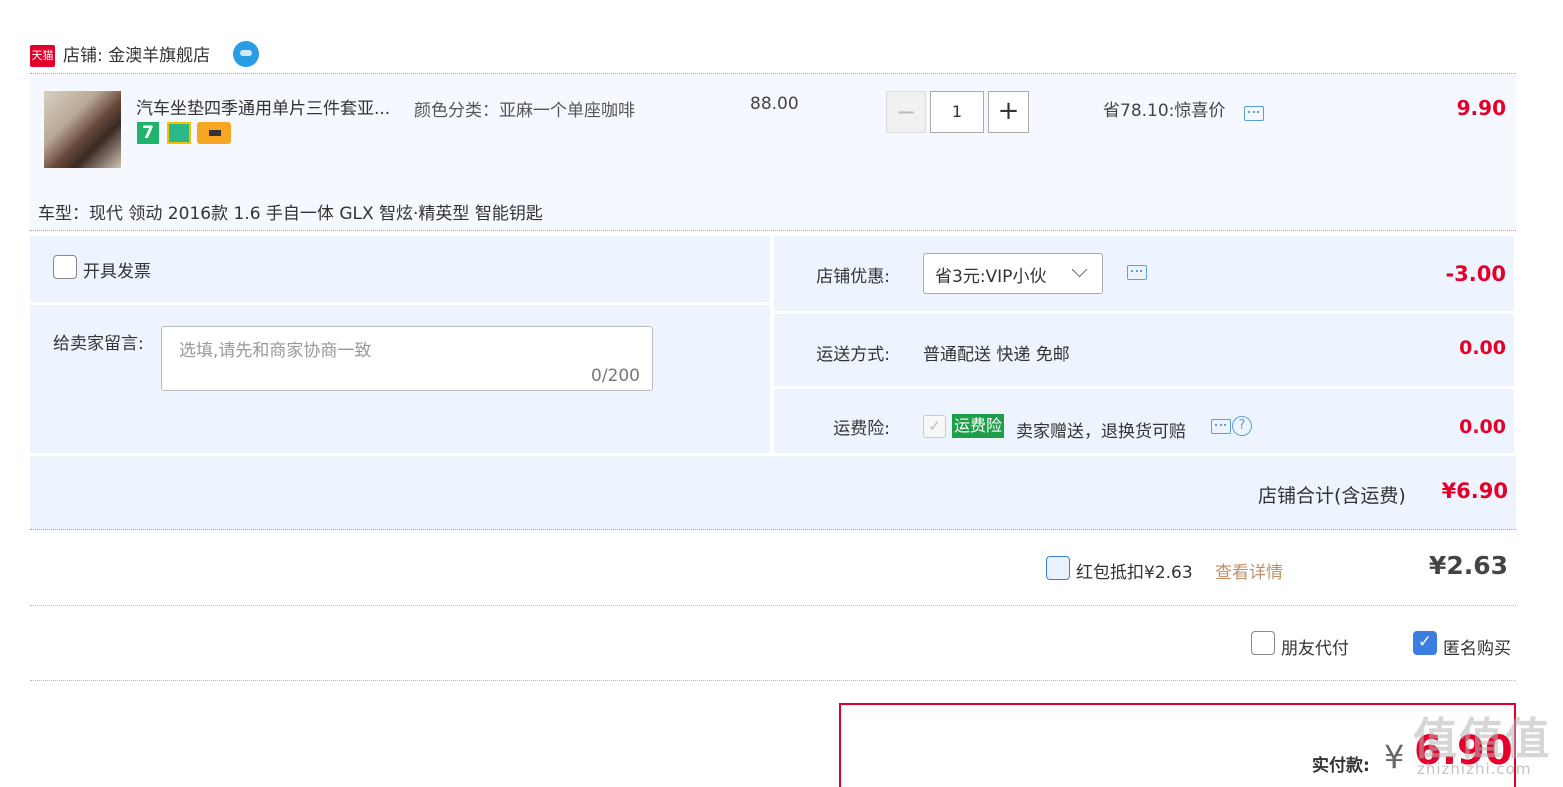  Describe the element at coordinates (82, 129) in the screenshot. I see `product-thumbnail` at that location.